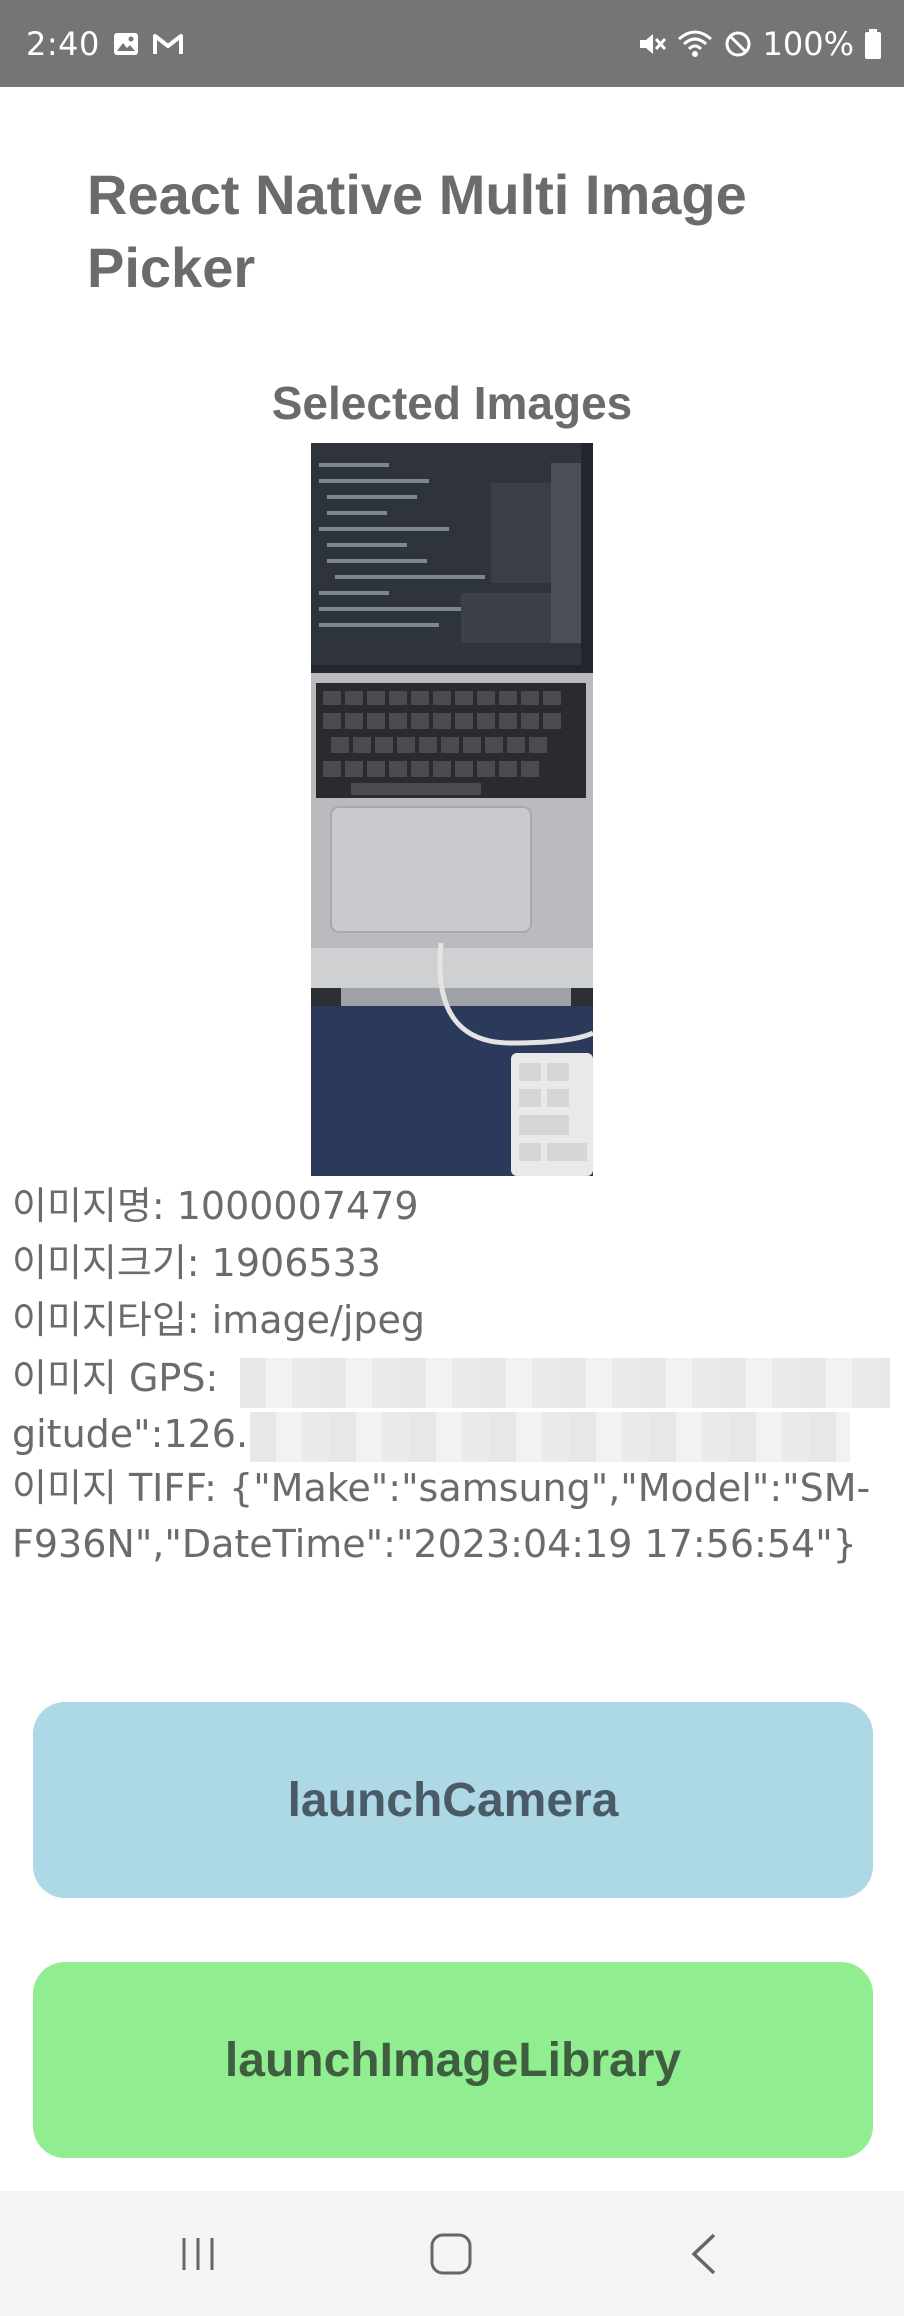  I want to click on app-title: React Native Multi Image Picker, so click(417, 231).